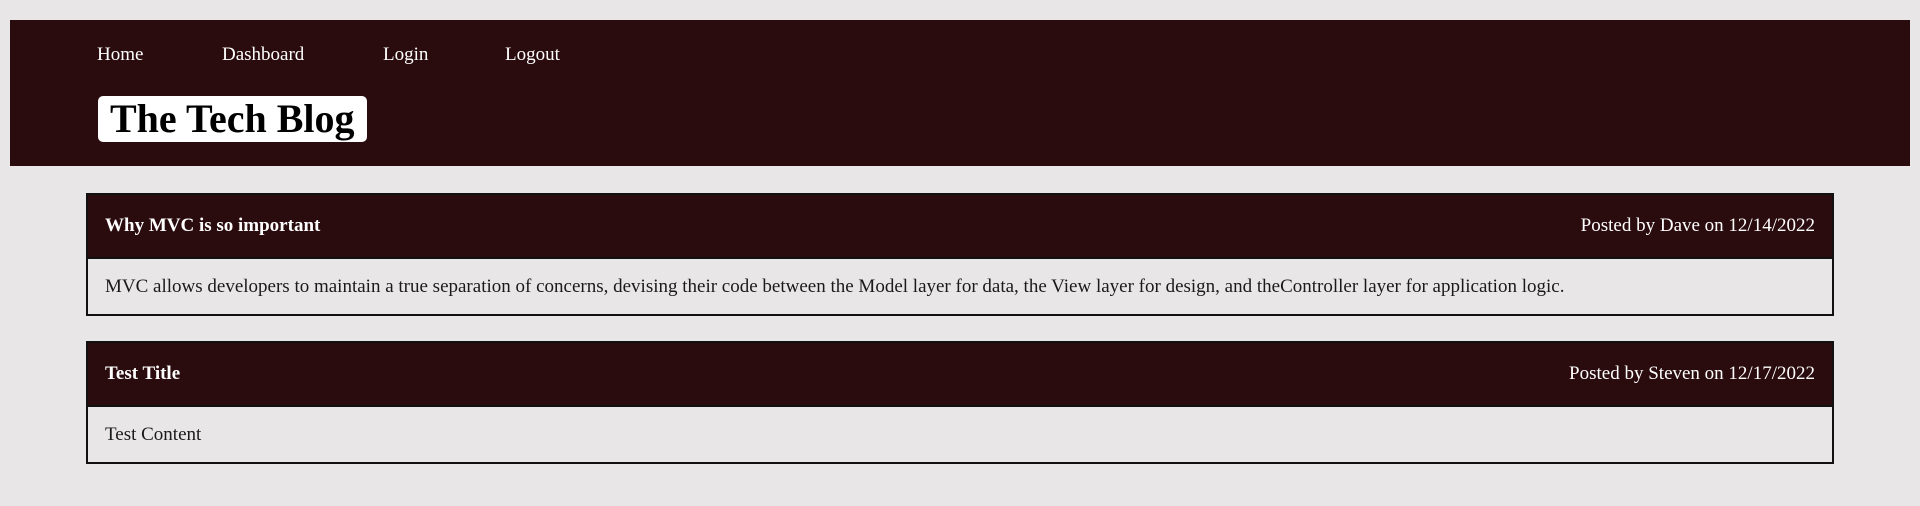  Describe the element at coordinates (1692, 373) in the screenshot. I see `post-meta: Posted by Steven on 12/17/2022` at that location.